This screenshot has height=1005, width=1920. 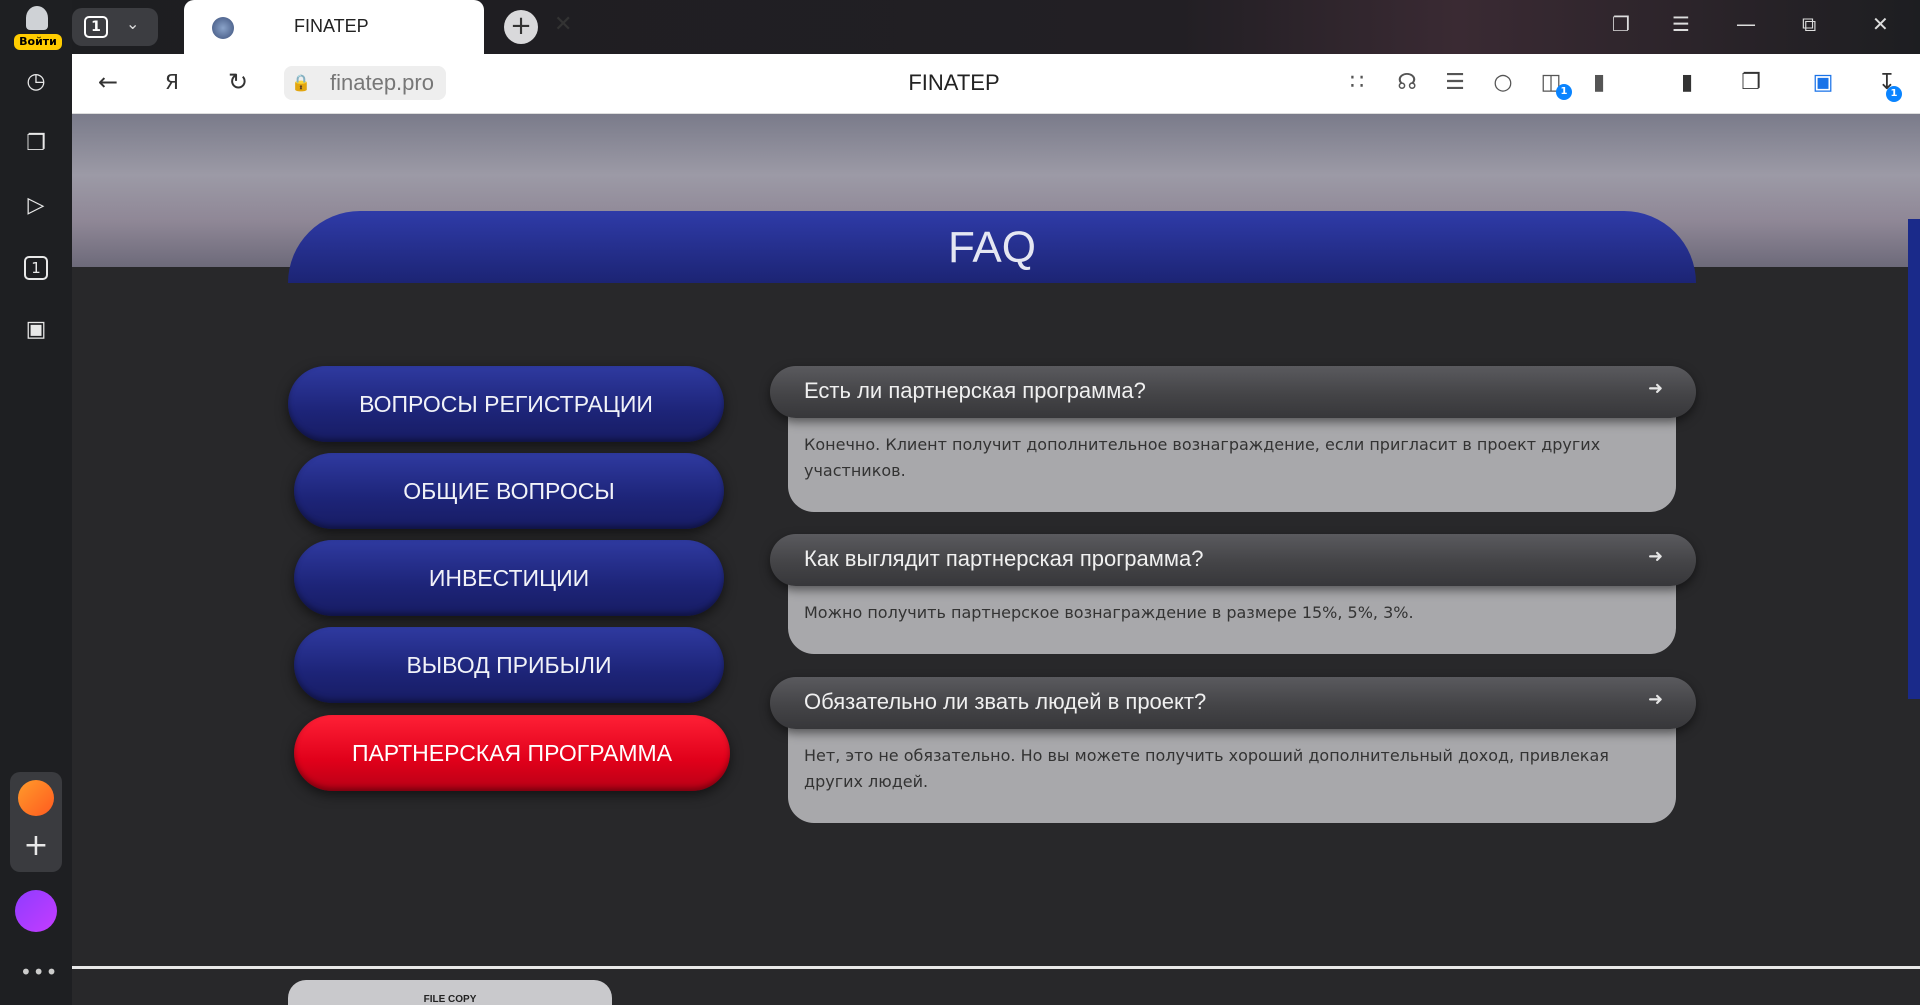 What do you see at coordinates (1823, 82) in the screenshot?
I see `extension-icon: ▣` at bounding box center [1823, 82].